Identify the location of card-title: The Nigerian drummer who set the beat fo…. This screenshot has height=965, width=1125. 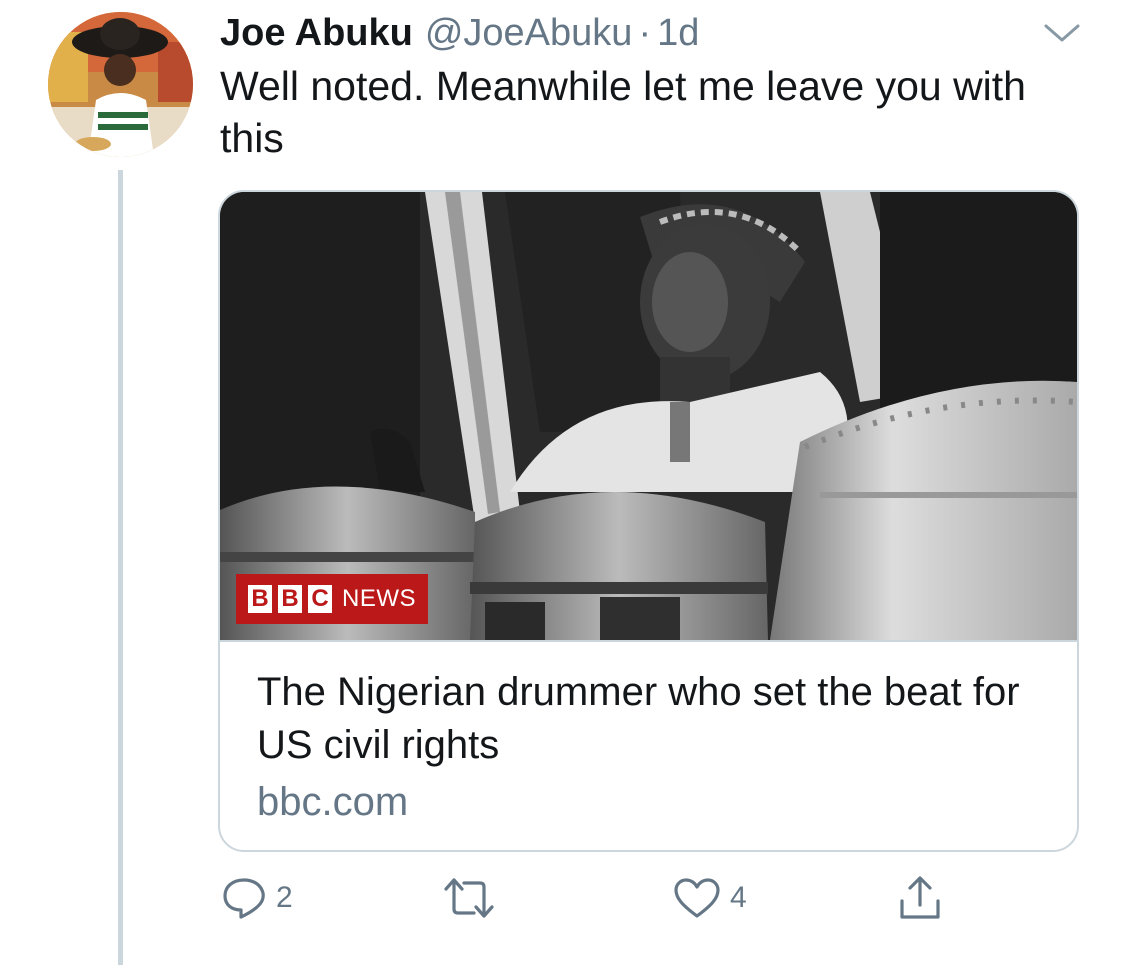
(657, 719).